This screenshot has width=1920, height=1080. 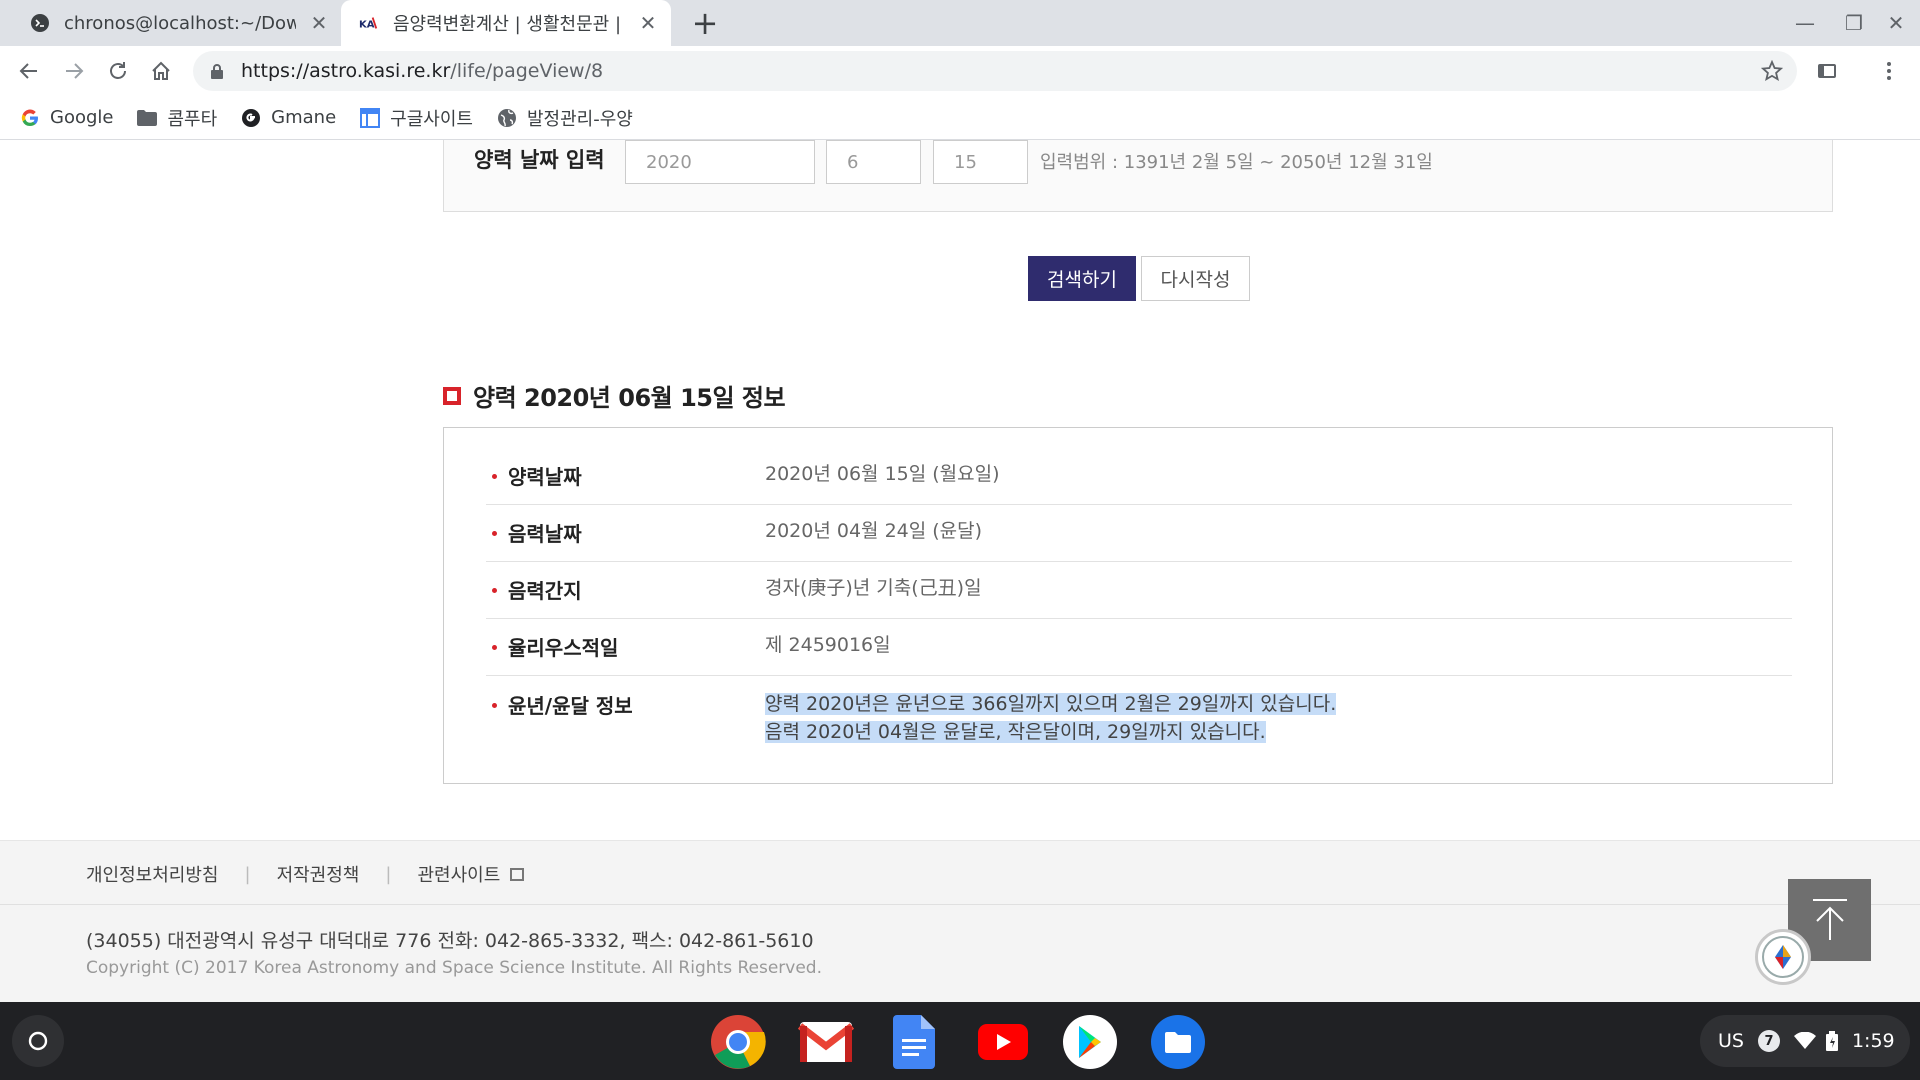 I want to click on reload-button, so click(x=118, y=71).